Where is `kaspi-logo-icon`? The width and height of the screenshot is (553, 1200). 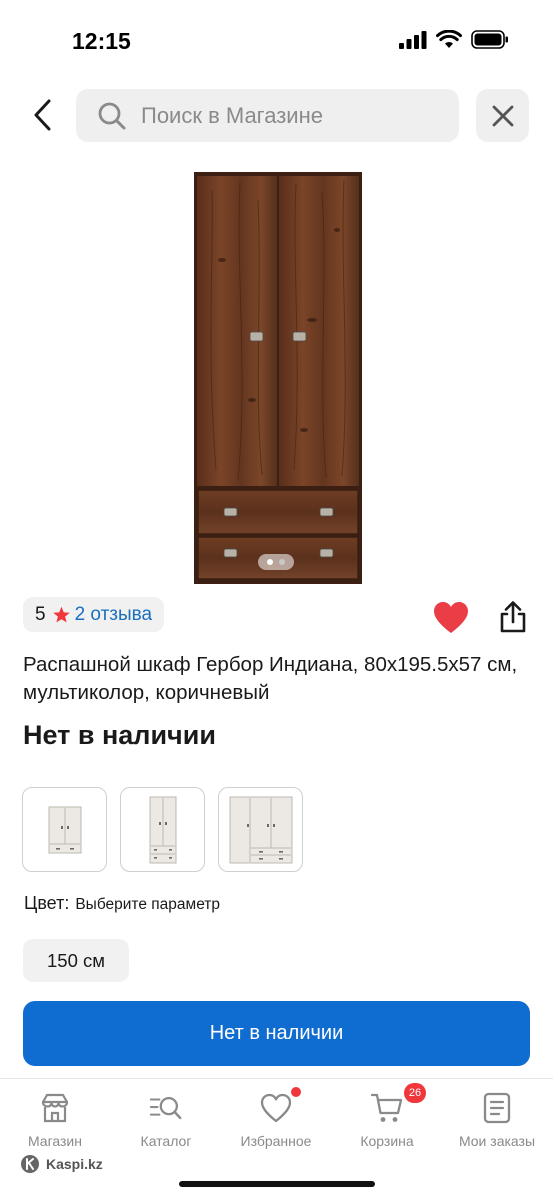 kaspi-logo-icon is located at coordinates (30, 1164).